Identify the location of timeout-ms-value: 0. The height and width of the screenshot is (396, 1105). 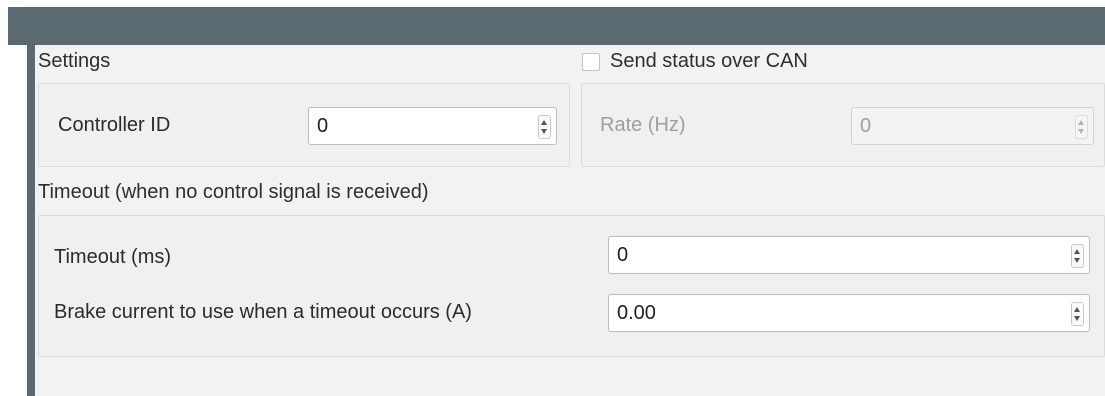
(622, 255).